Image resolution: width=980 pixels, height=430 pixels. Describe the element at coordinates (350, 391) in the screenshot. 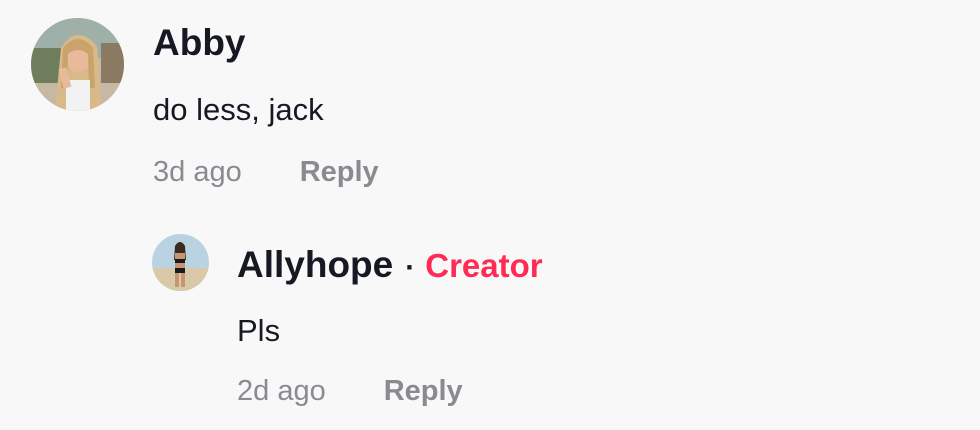

I see `comment-meta: 2d ago Reply` at that location.